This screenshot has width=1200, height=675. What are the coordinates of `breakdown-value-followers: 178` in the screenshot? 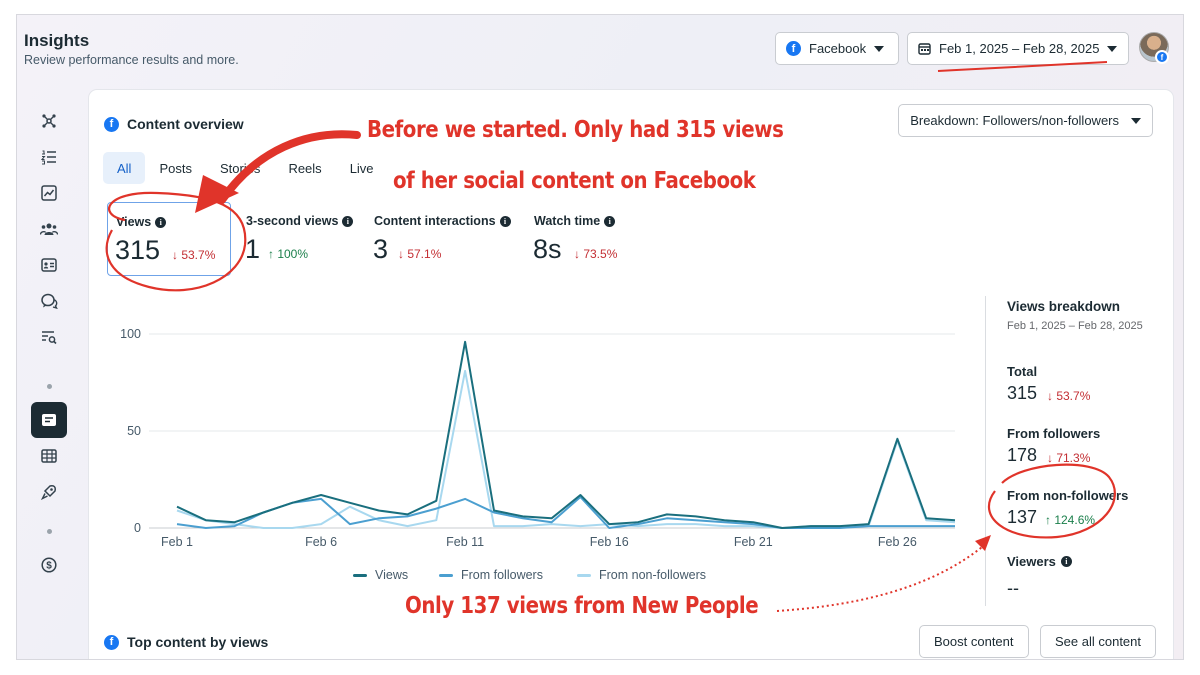 It's located at (1022, 455).